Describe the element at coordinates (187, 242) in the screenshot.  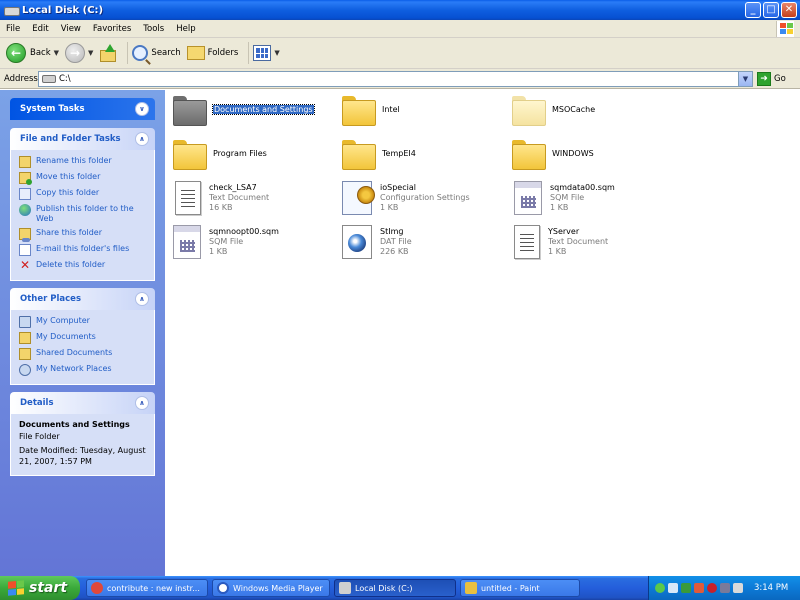
I see `sqm-file-icon` at that location.